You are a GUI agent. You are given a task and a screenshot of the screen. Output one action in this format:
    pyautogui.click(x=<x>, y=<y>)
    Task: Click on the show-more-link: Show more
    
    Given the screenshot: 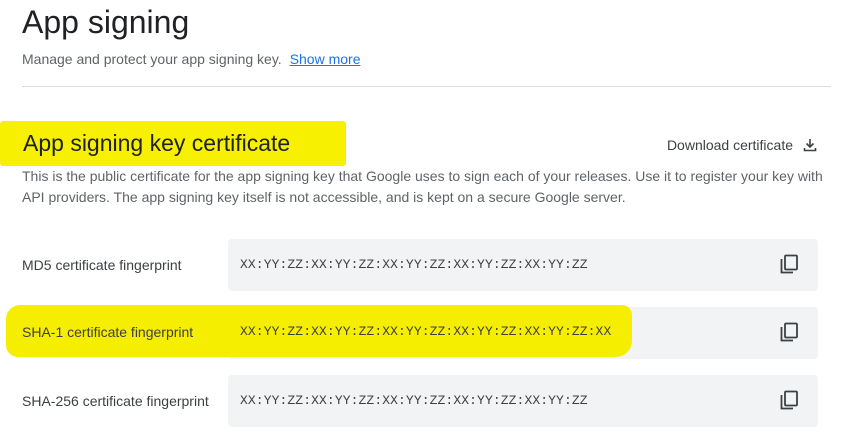 What is the action you would take?
    pyautogui.click(x=325, y=59)
    